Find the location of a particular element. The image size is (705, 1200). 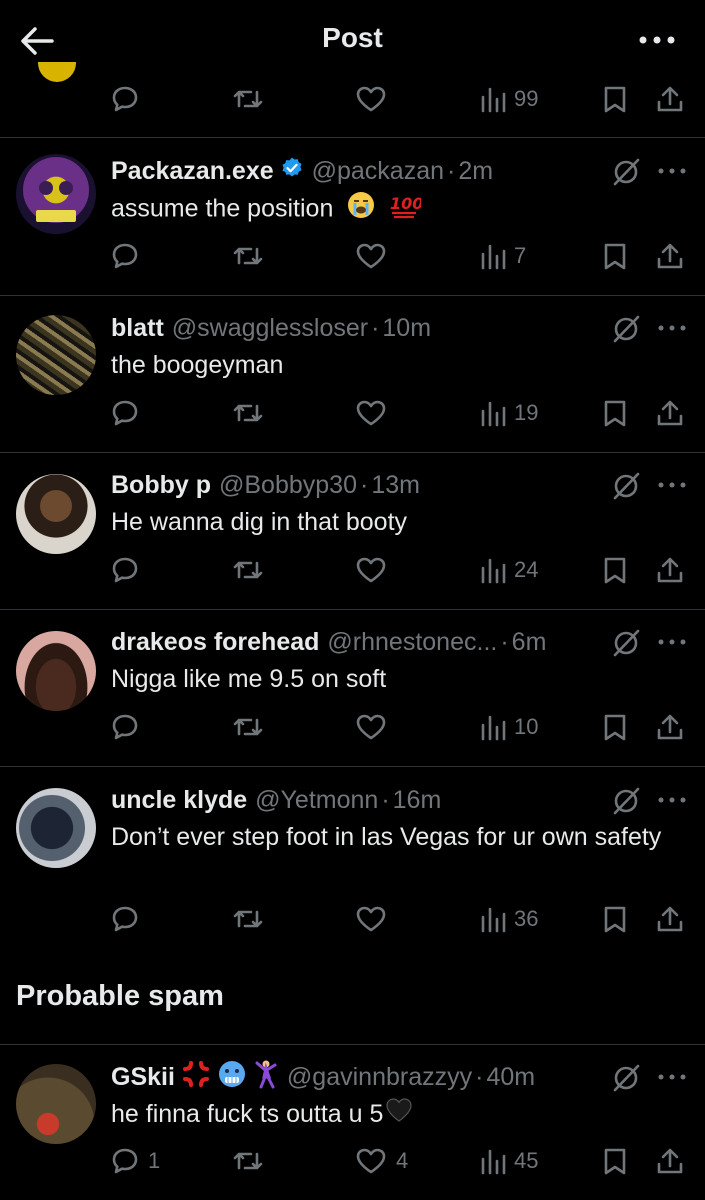

cold-face-icon is located at coordinates (232, 1077).